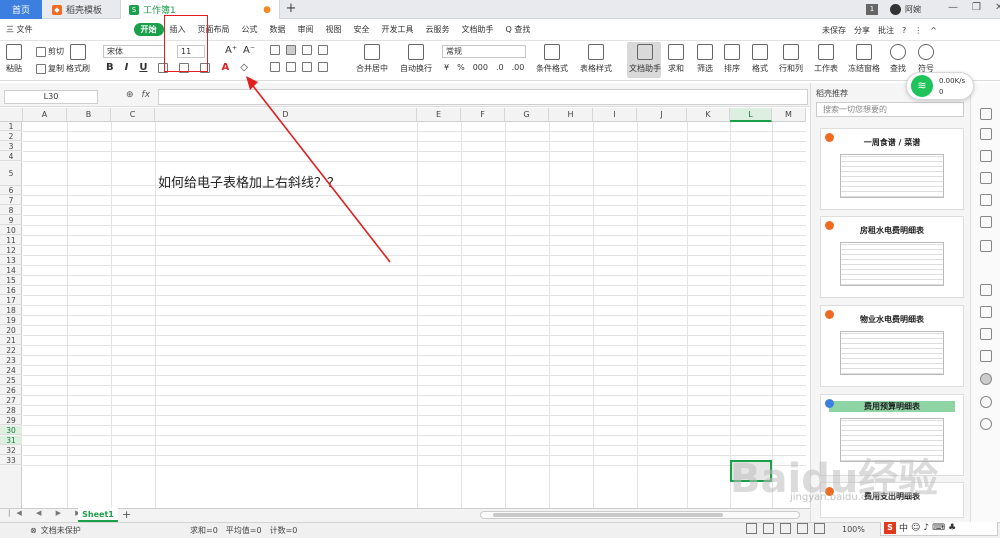  What do you see at coordinates (518, 67) in the screenshot?
I see `decrease-decimal-icon: .00` at bounding box center [518, 67].